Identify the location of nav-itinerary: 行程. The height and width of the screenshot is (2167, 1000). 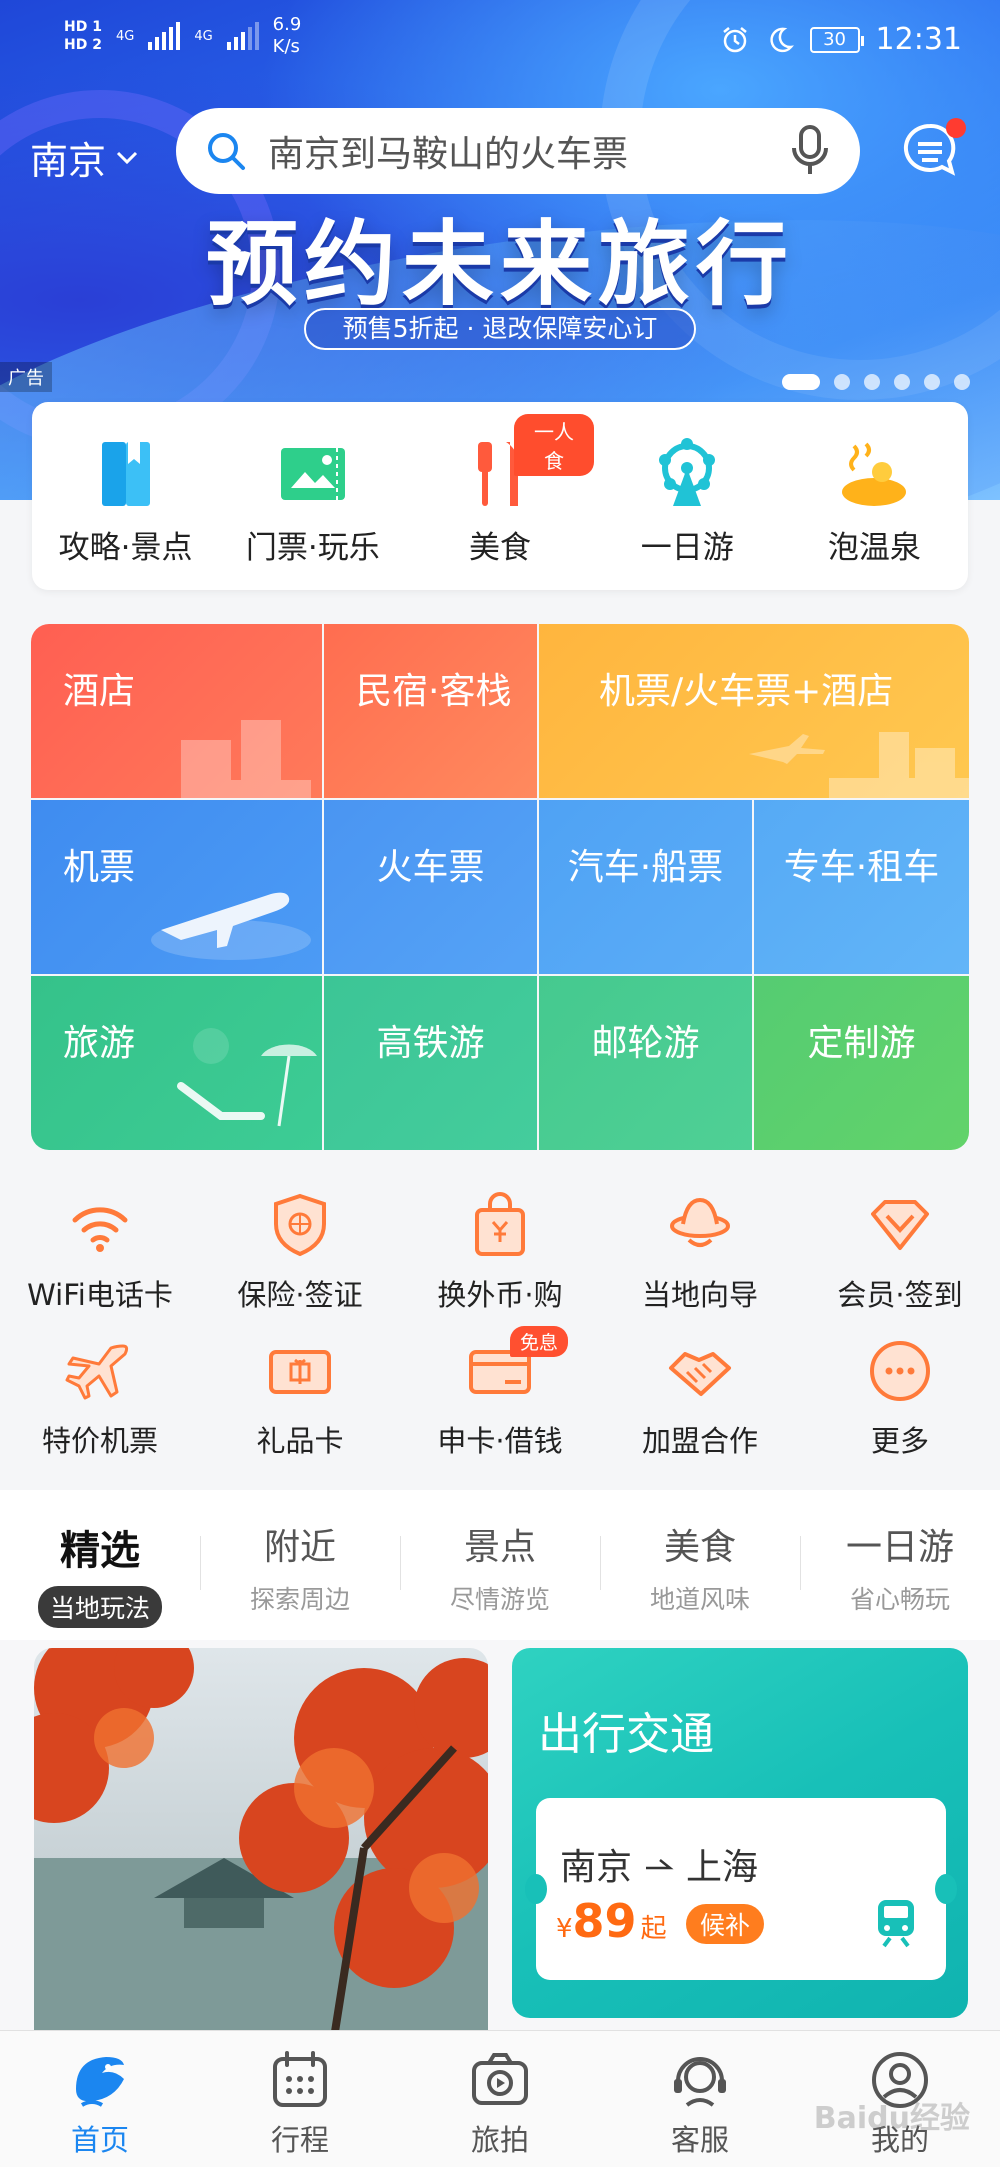
(300, 2099).